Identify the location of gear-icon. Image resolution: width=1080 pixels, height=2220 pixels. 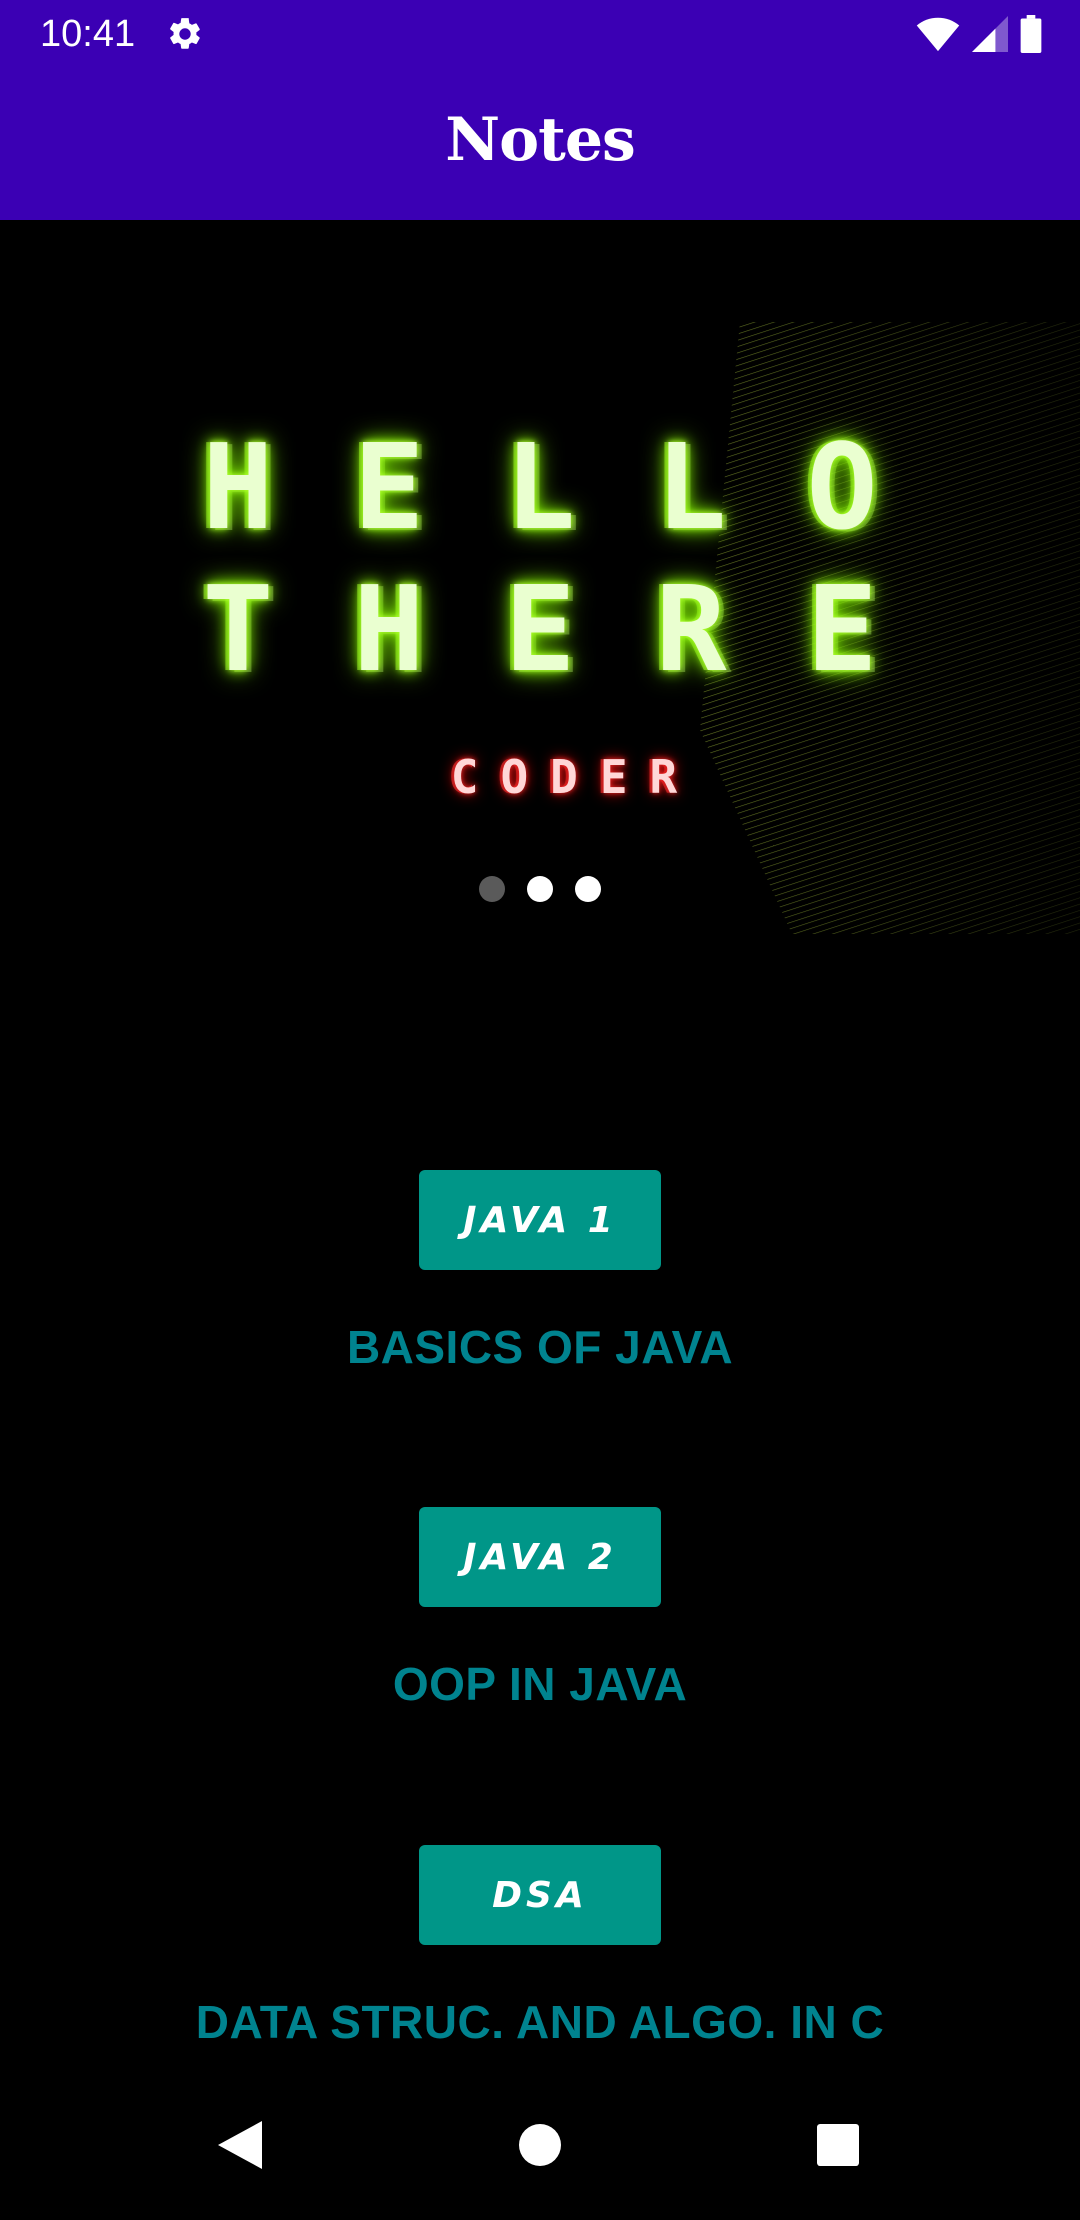
(185, 33).